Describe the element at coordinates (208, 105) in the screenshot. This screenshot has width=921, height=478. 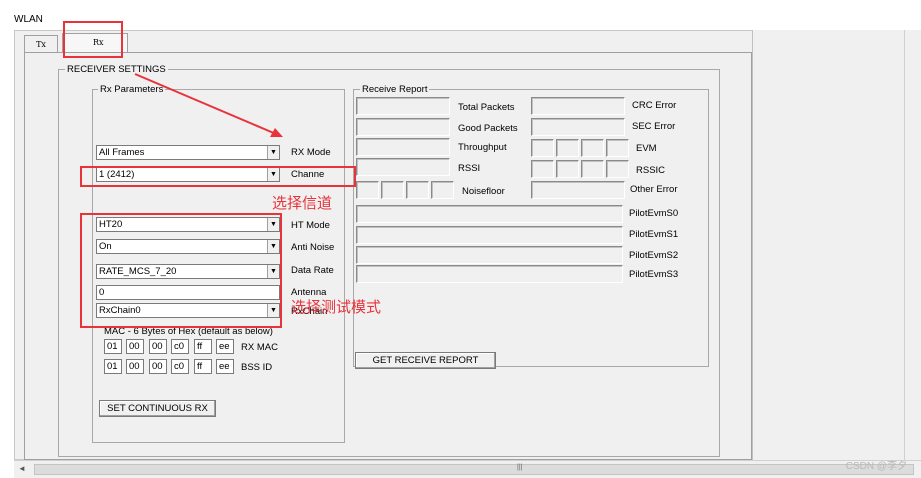
I see `annotation-arrow-icon` at that location.